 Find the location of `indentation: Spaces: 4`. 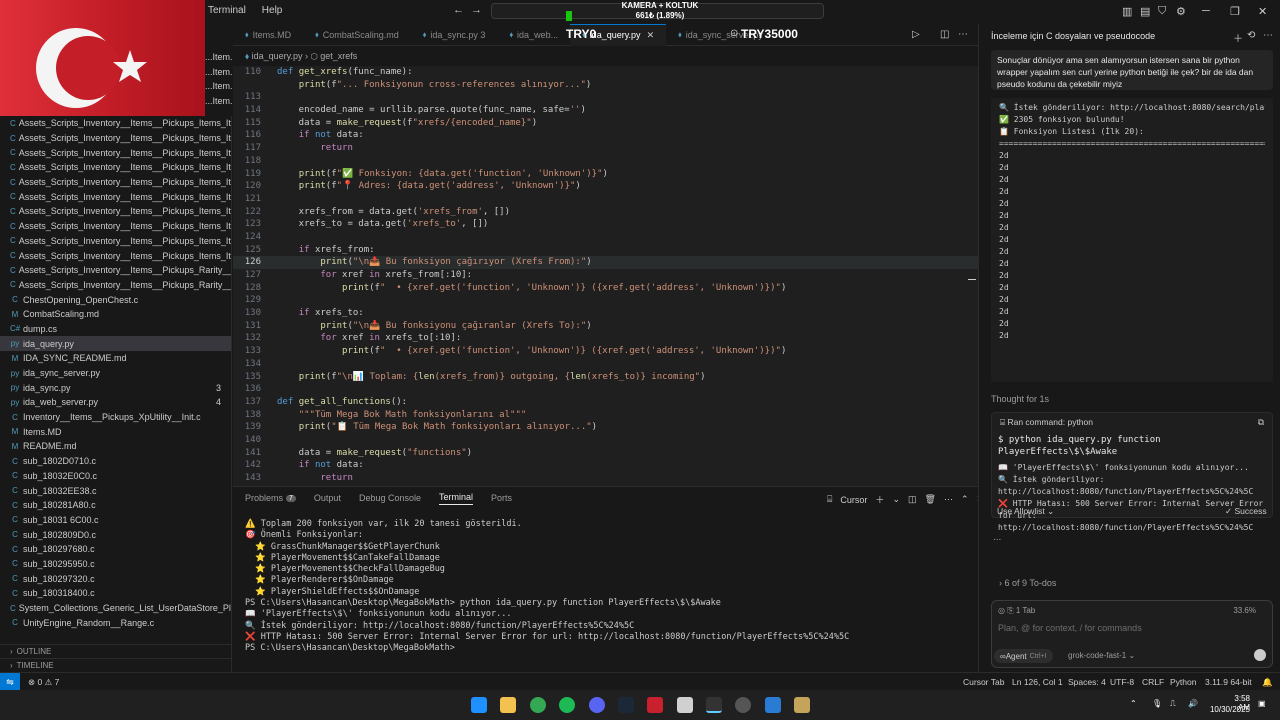

indentation: Spaces: 4 is located at coordinates (1087, 682).